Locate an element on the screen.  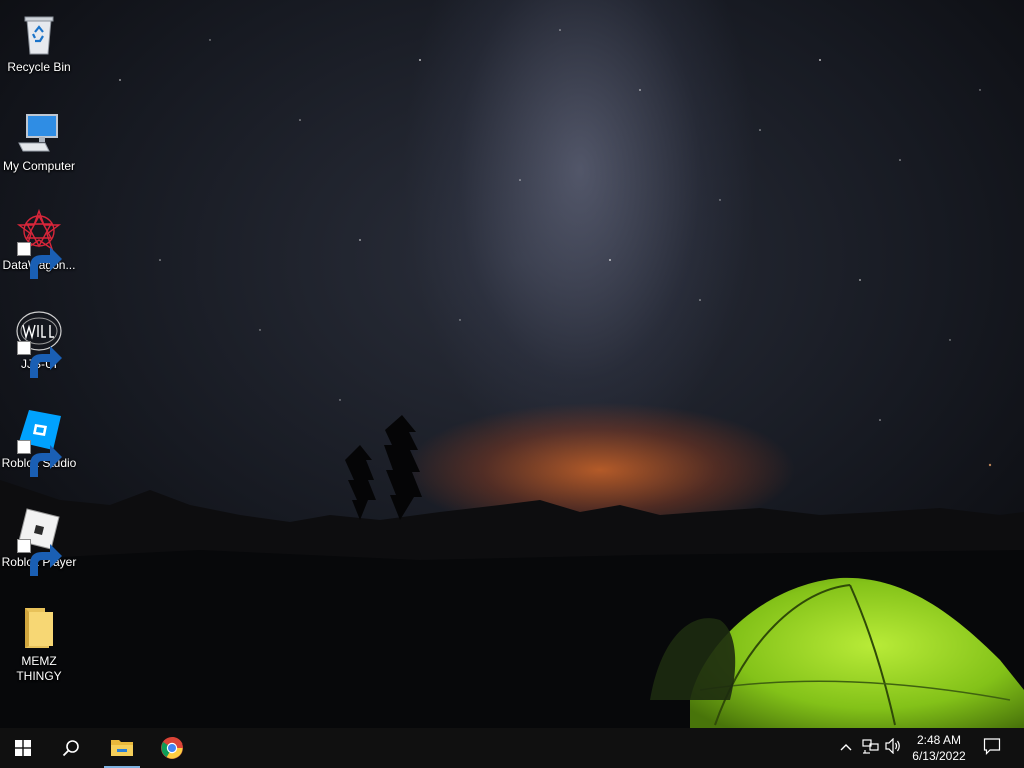
chrome-icon is located at coordinates (172, 748).